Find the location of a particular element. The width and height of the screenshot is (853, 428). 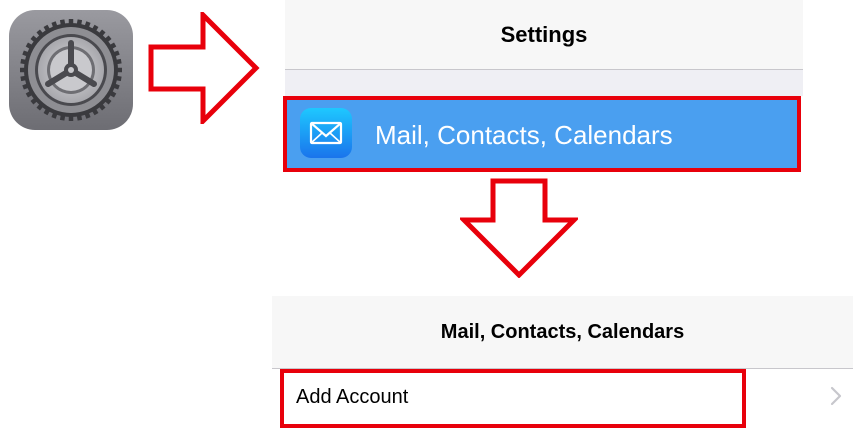

settings-title: Settings is located at coordinates (544, 34).